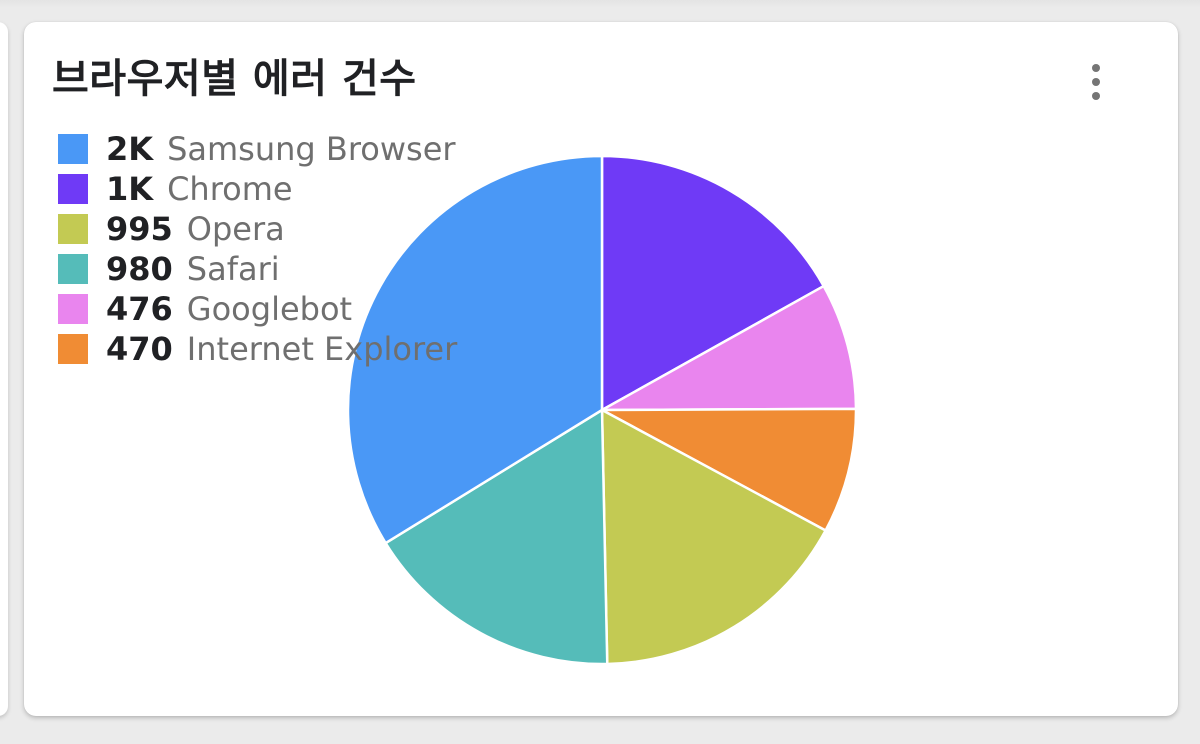  Describe the element at coordinates (139, 349) in the screenshot. I see `legend-value: 470` at that location.